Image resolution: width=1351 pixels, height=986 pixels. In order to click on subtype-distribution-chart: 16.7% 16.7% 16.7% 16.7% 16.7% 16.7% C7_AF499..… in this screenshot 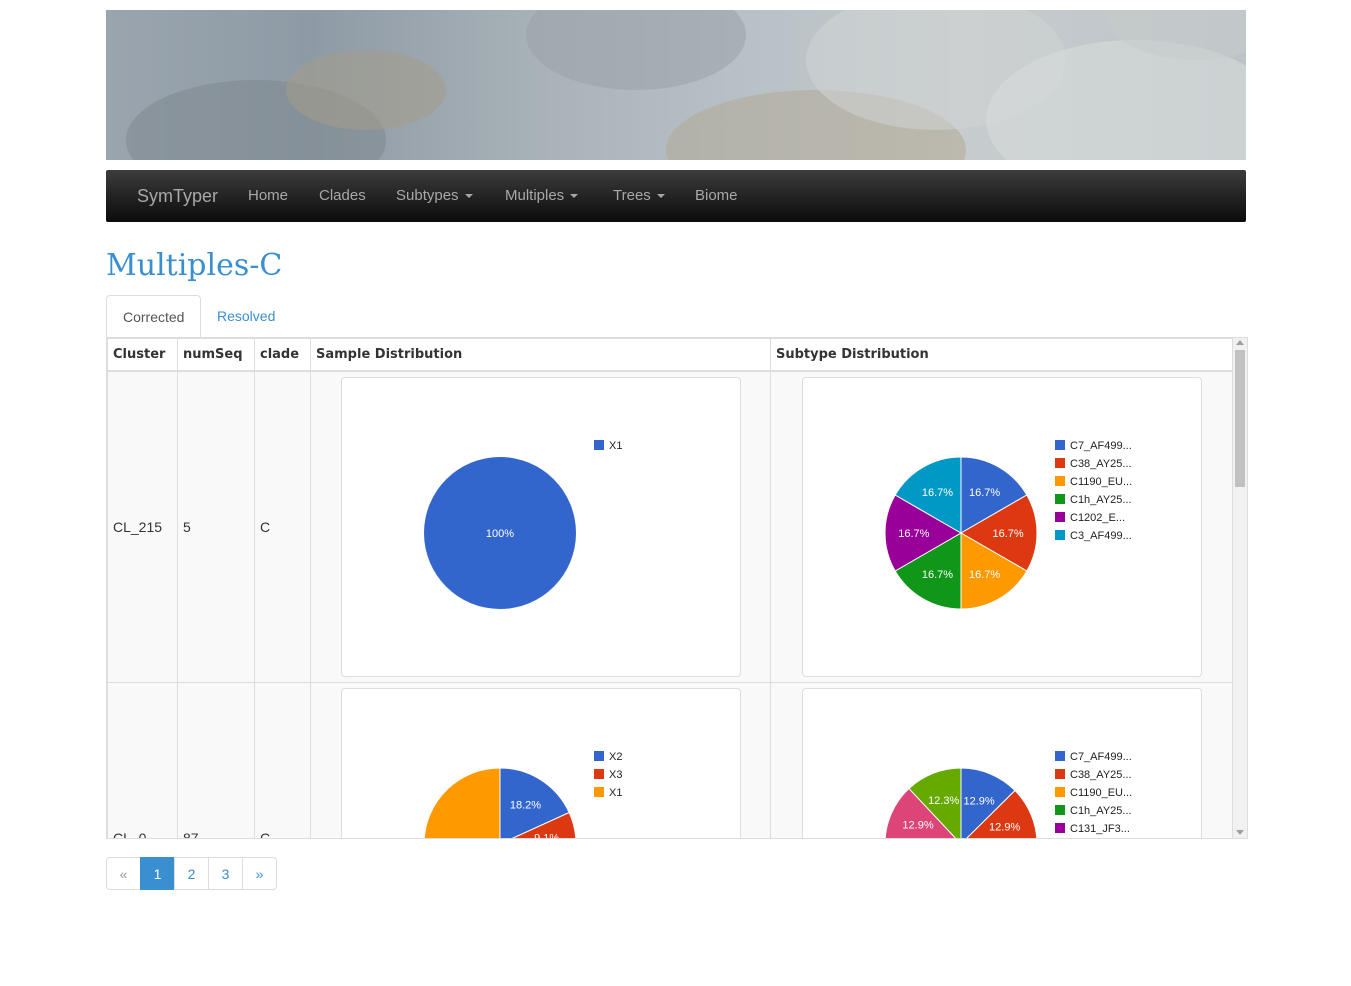, I will do `click(1001, 527)`.